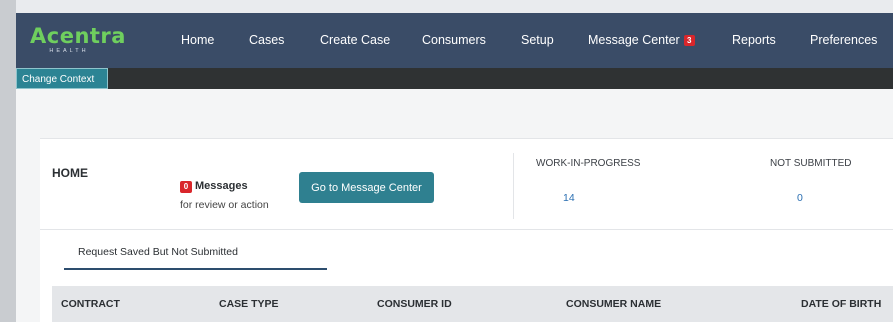 Image resolution: width=893 pixels, height=322 pixels. What do you see at coordinates (224, 205) in the screenshot?
I see `messages-subtext: for review or action` at bounding box center [224, 205].